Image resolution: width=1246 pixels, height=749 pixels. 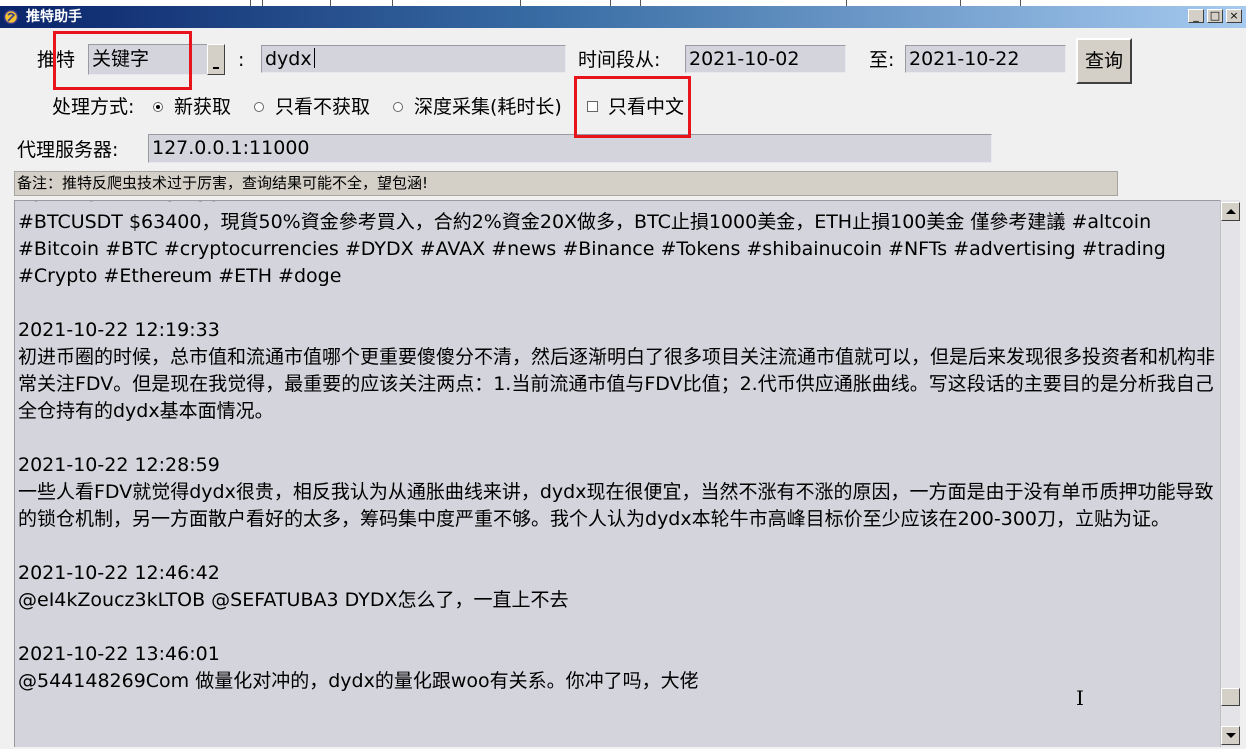 I want to click on mode-radio-new-fetch, so click(x=158, y=107).